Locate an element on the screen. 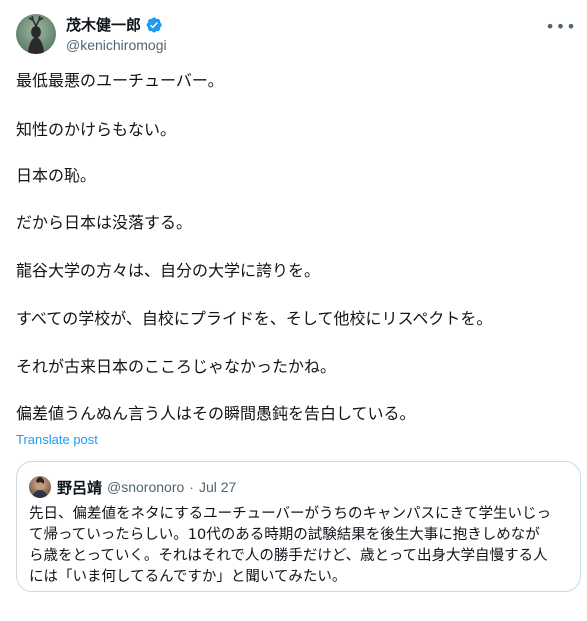 The height and width of the screenshot is (621, 587). verified-badge-icon is located at coordinates (154, 25).